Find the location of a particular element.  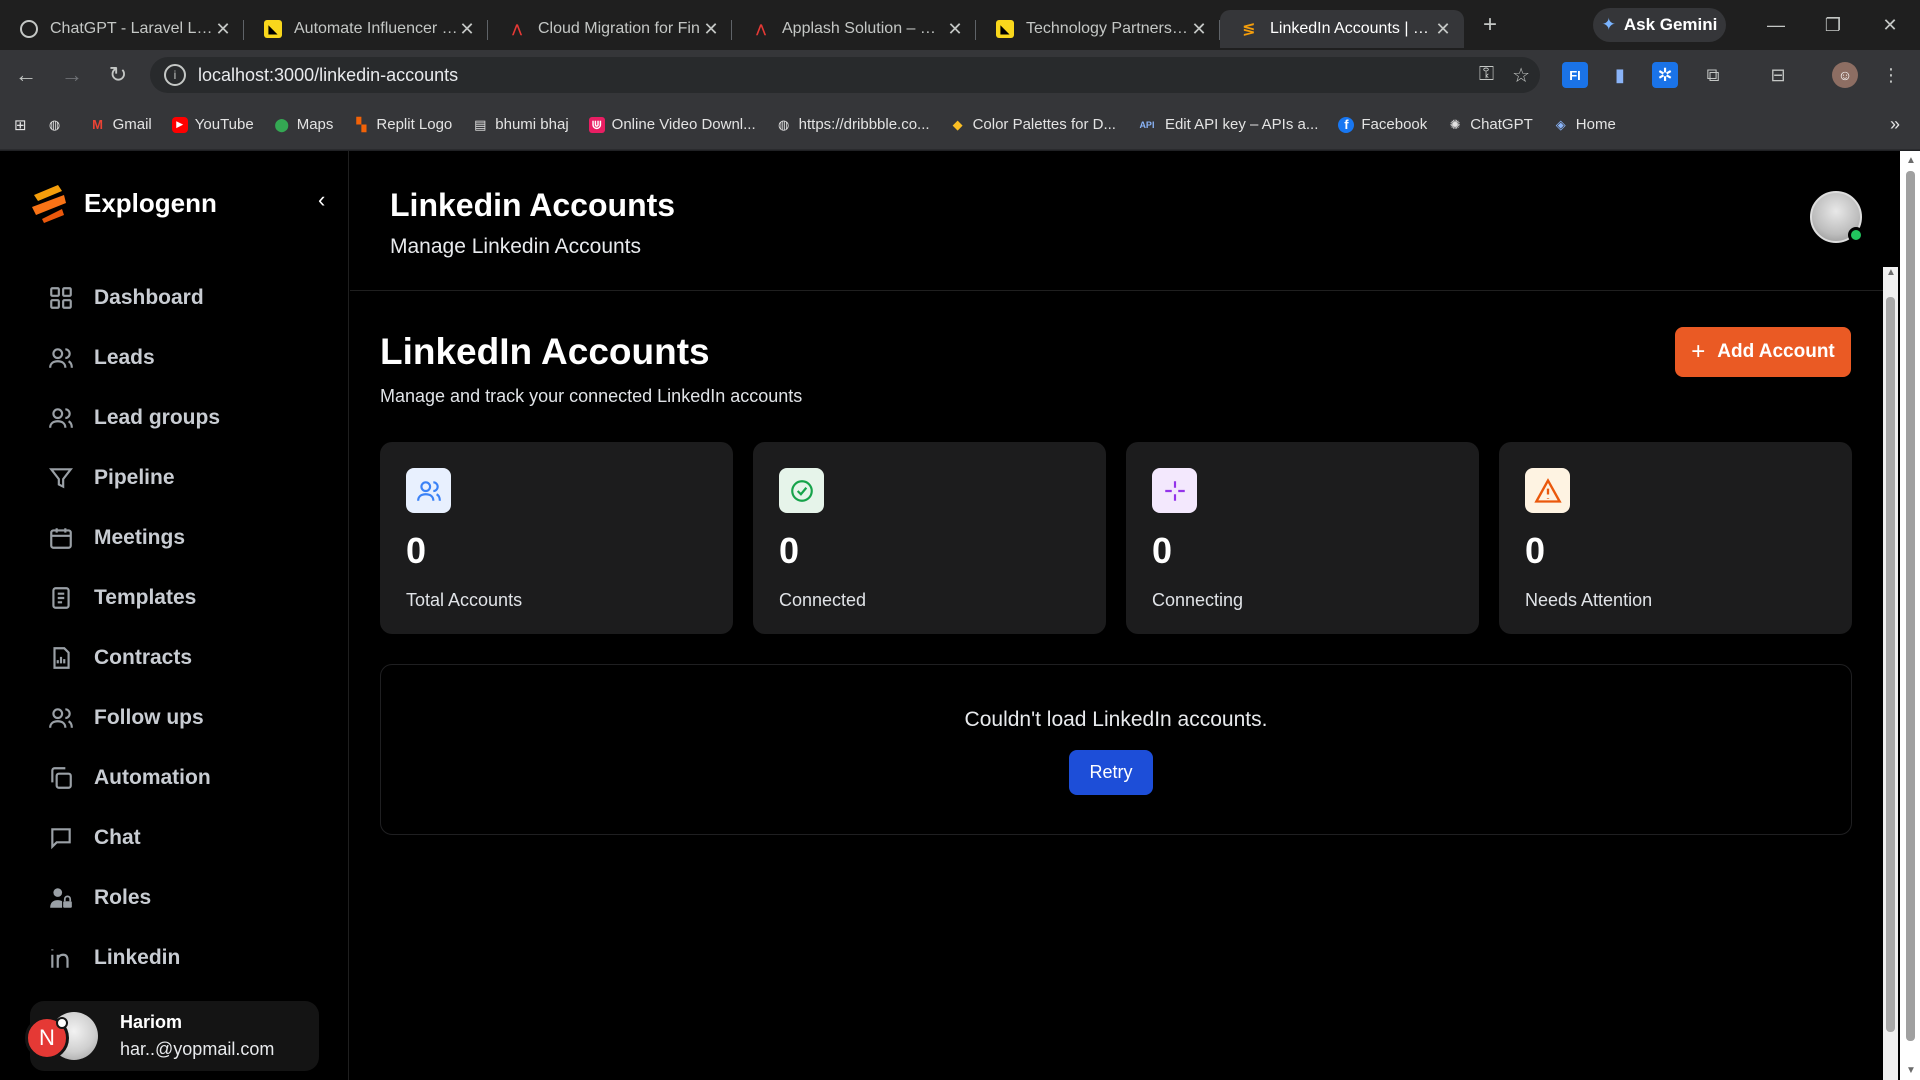

add-account-label: Add Account is located at coordinates (1776, 351).